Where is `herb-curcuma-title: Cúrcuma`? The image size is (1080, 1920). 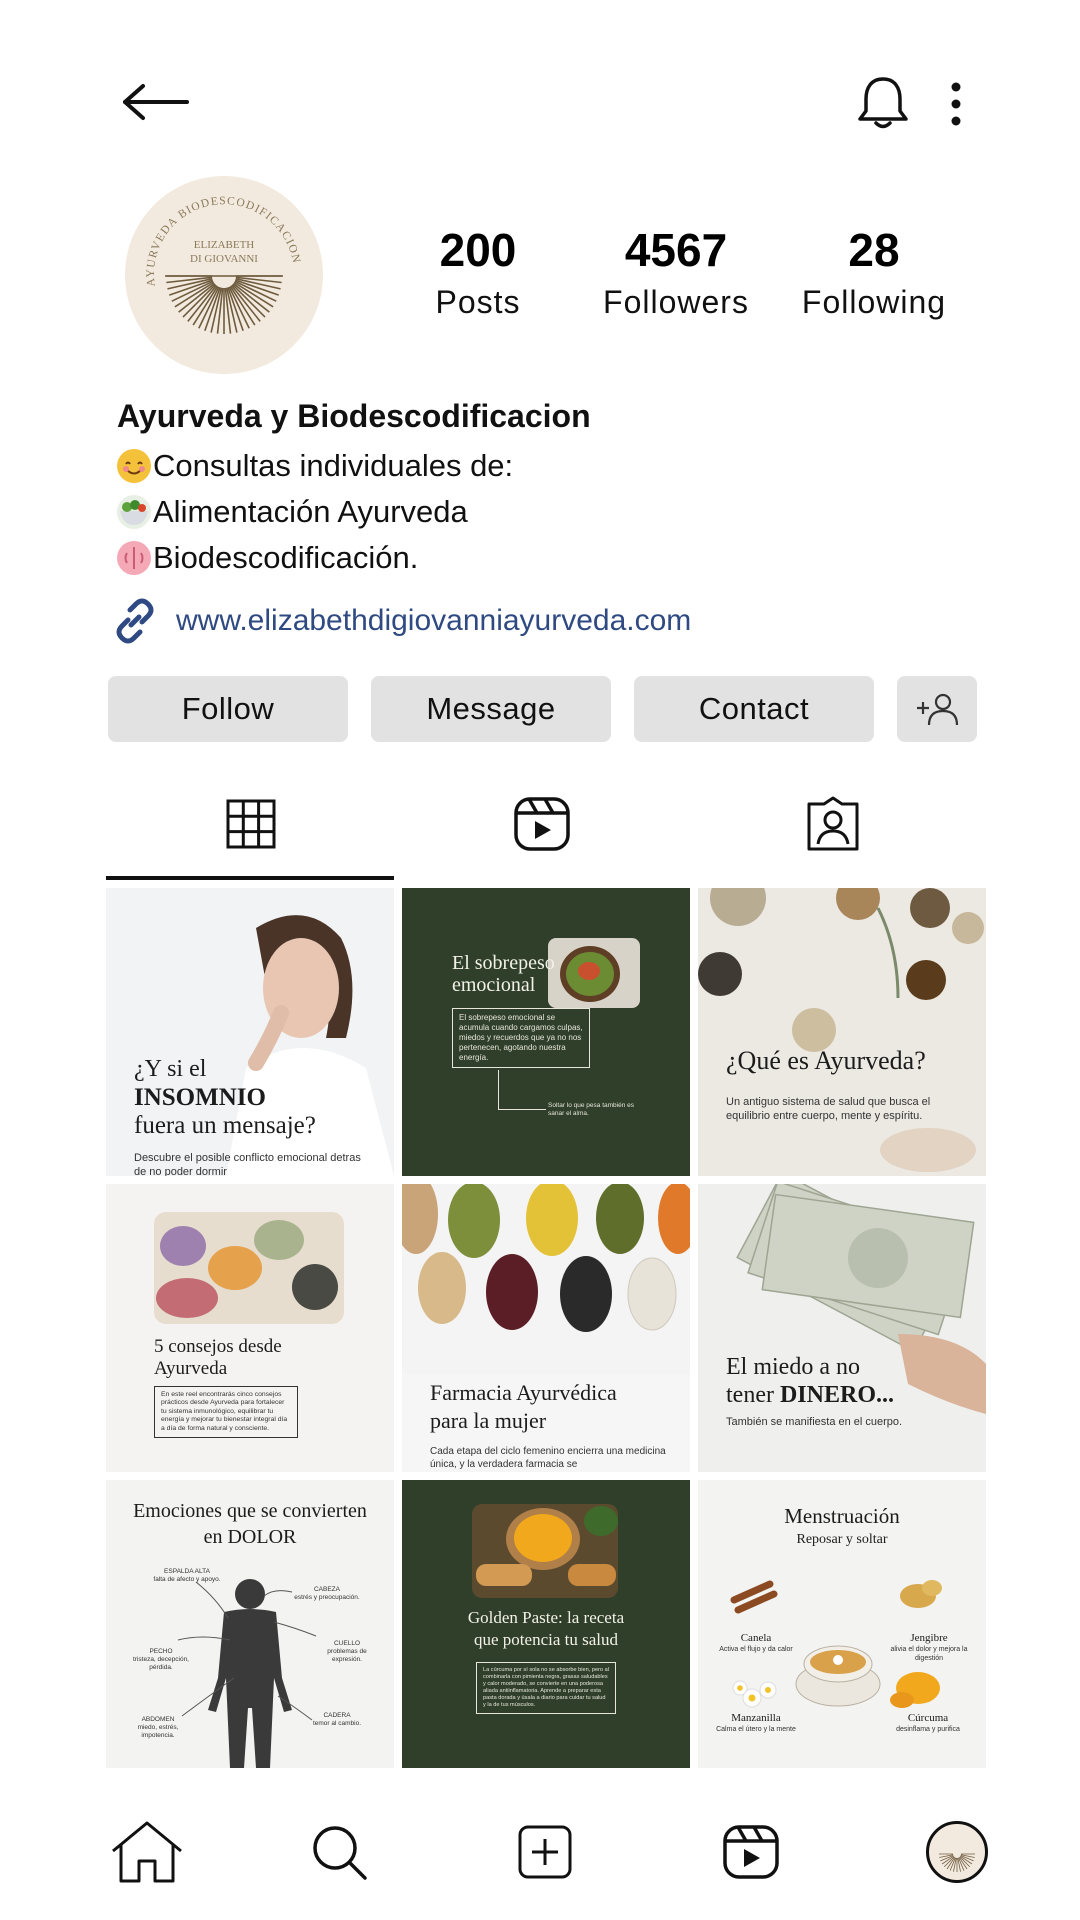 herb-curcuma-title: Cúrcuma is located at coordinates (928, 1718).